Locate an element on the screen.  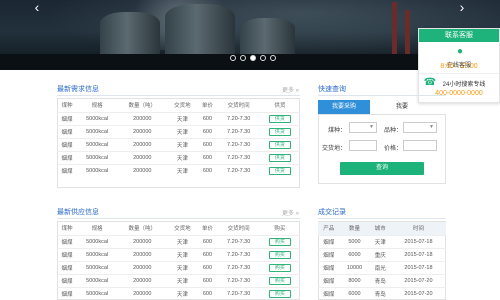
banner-pagination is located at coordinates (253, 58).